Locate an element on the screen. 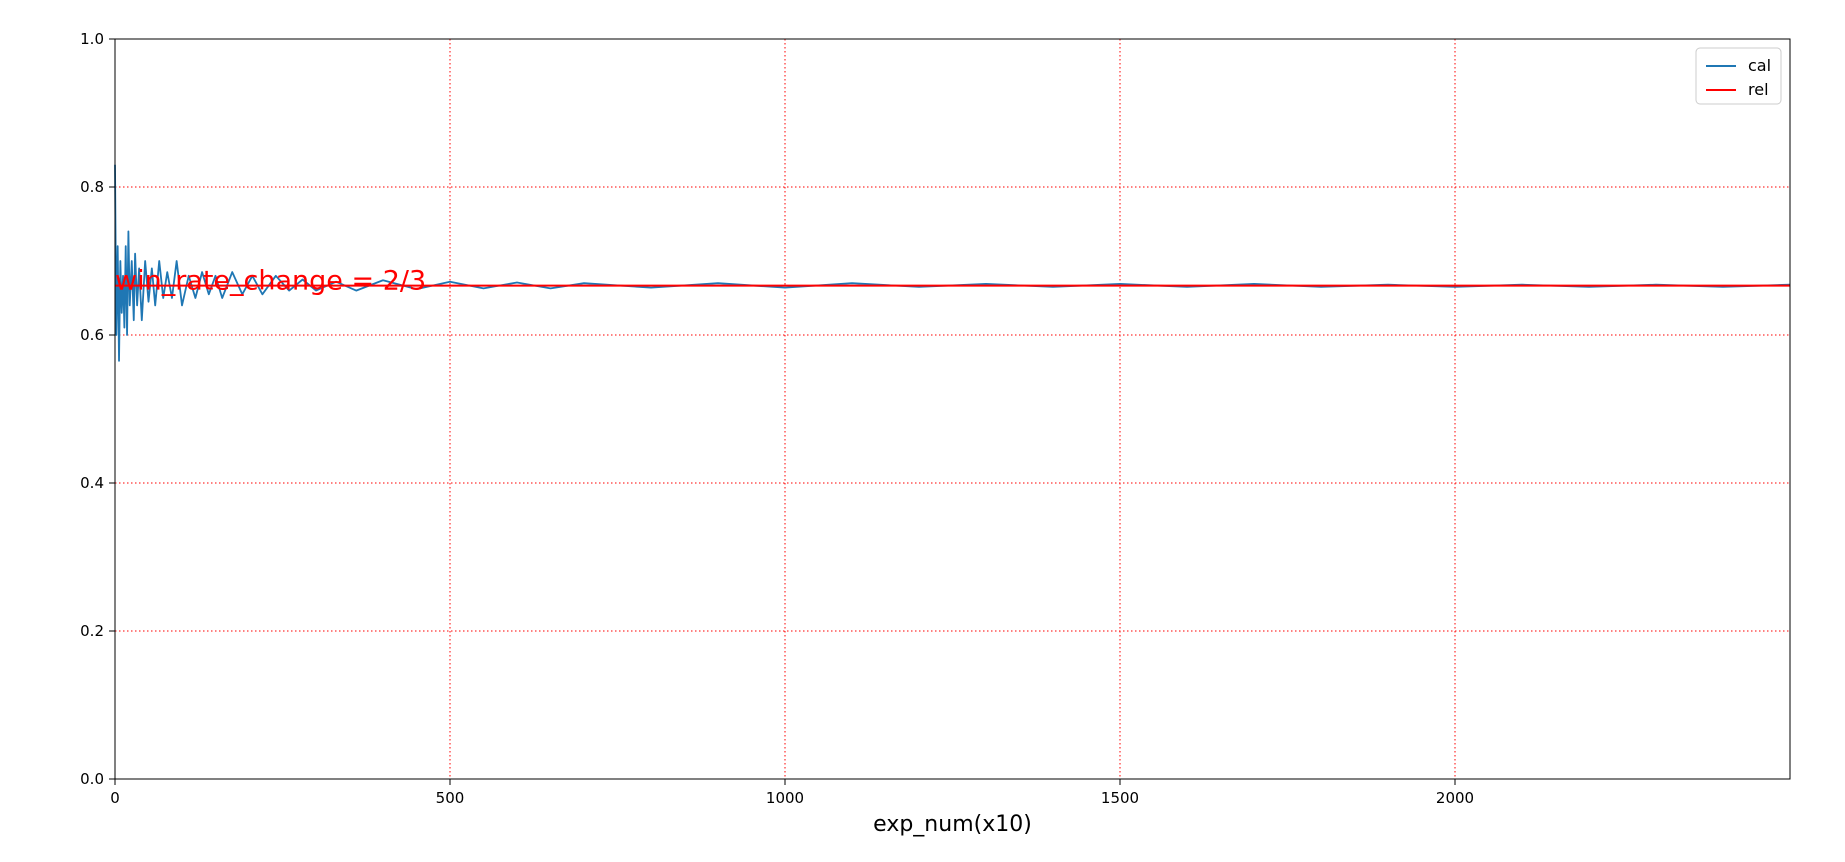 Image resolution: width=1845 pixels, height=862 pixels. x-tick-label: 2000 is located at coordinates (1455, 798).